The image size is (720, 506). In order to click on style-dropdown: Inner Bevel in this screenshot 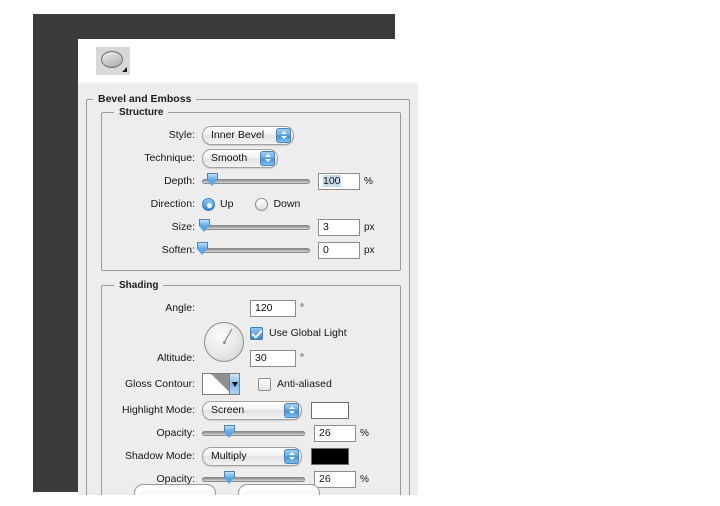, I will do `click(248, 135)`.